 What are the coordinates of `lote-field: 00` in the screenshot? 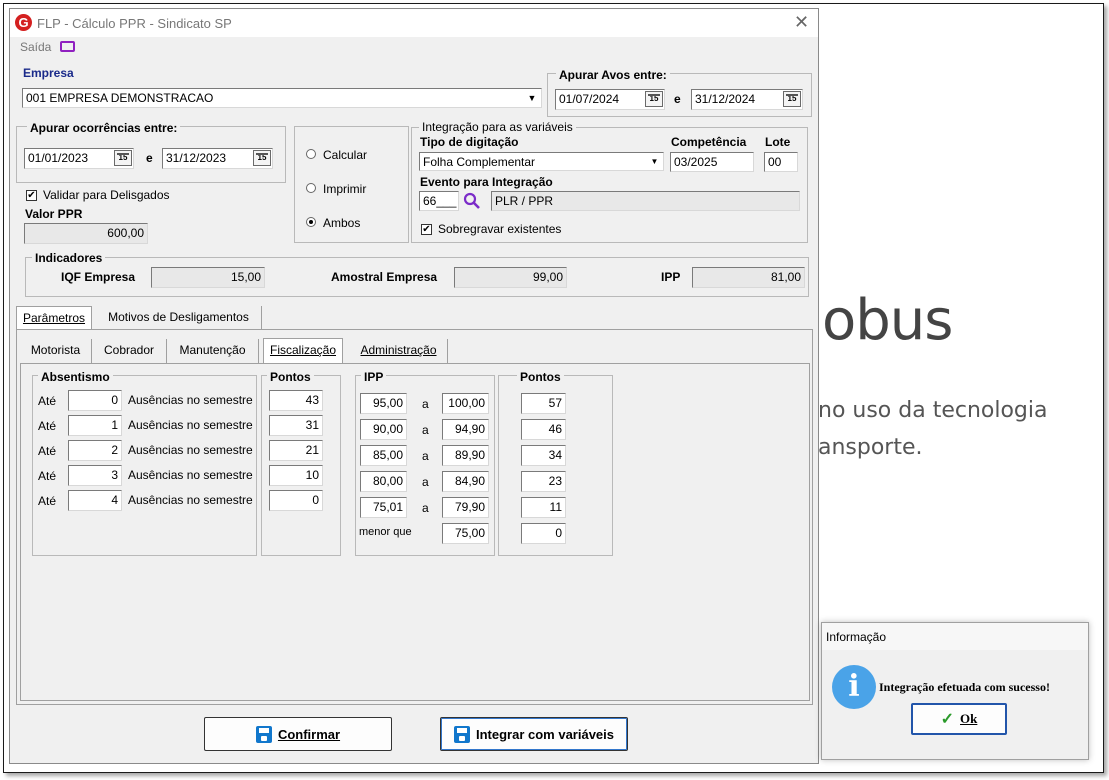 It's located at (781, 162).